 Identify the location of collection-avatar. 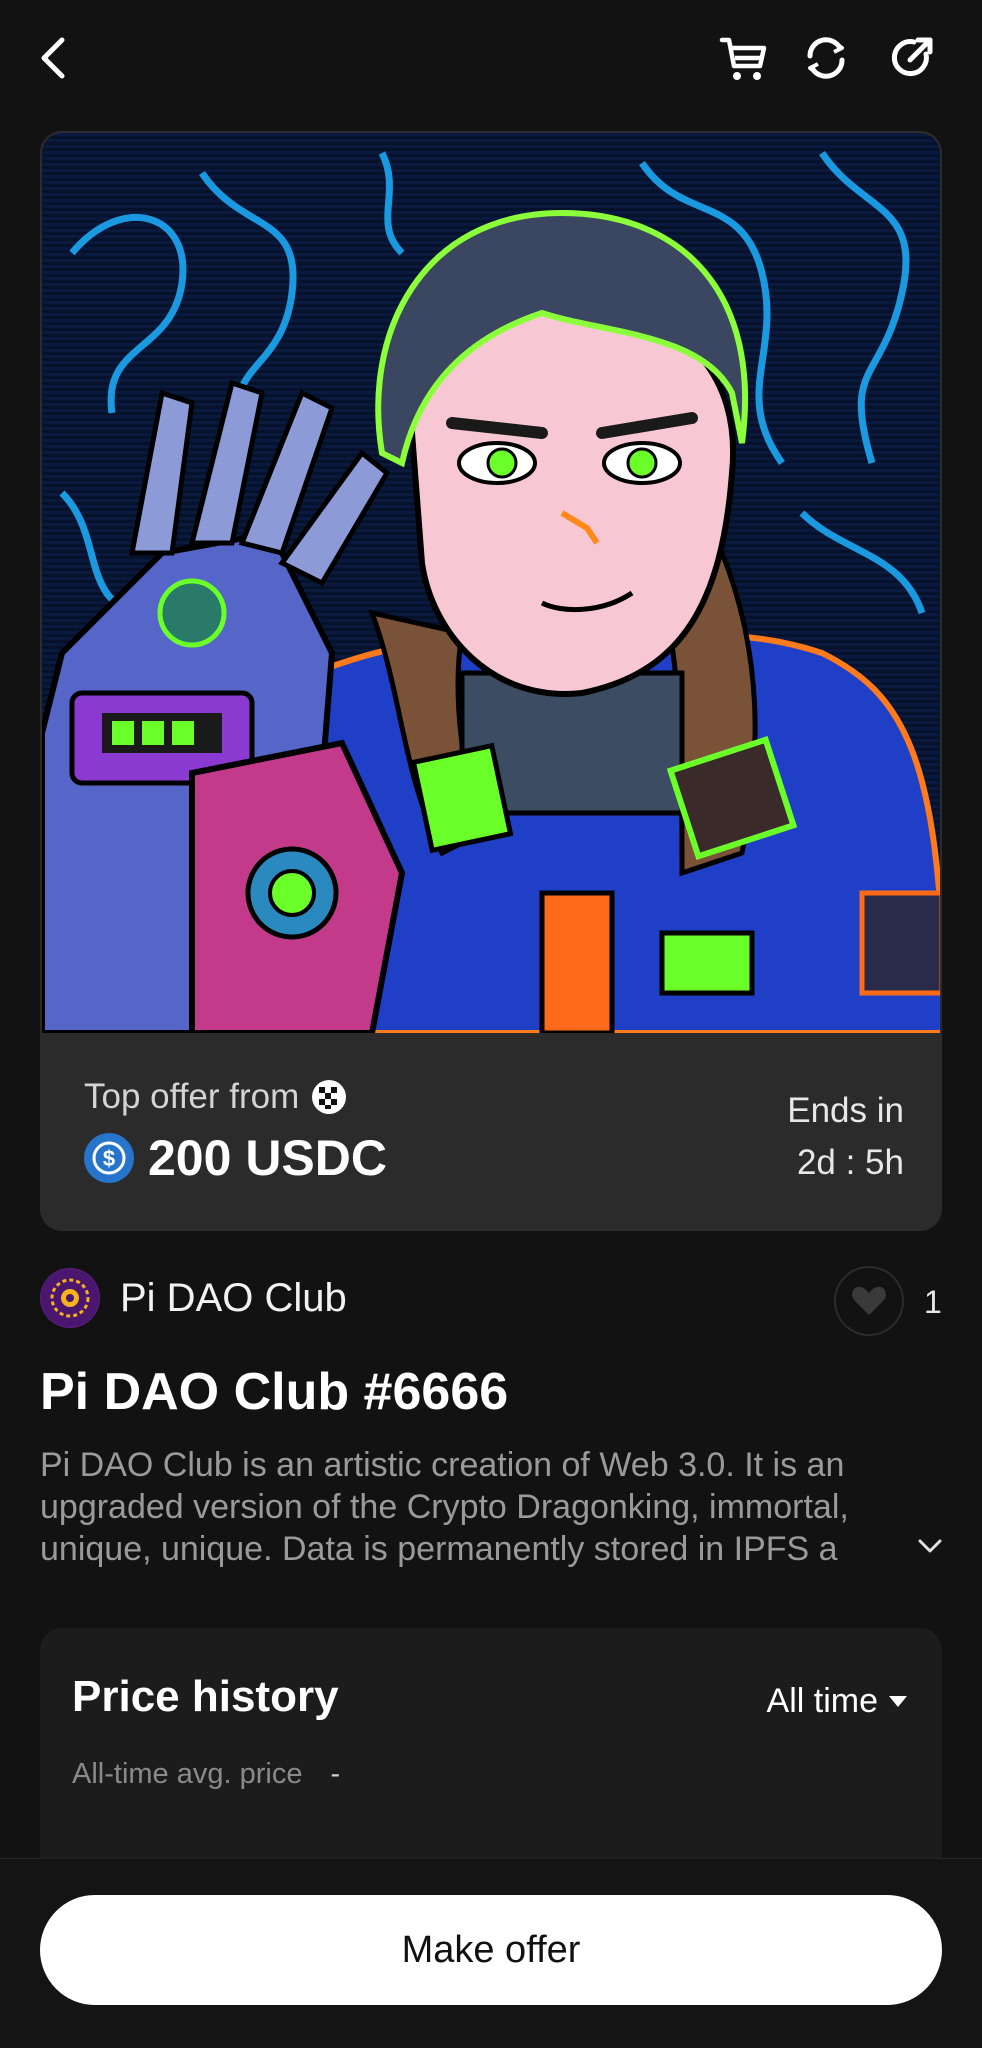
(70, 1298).